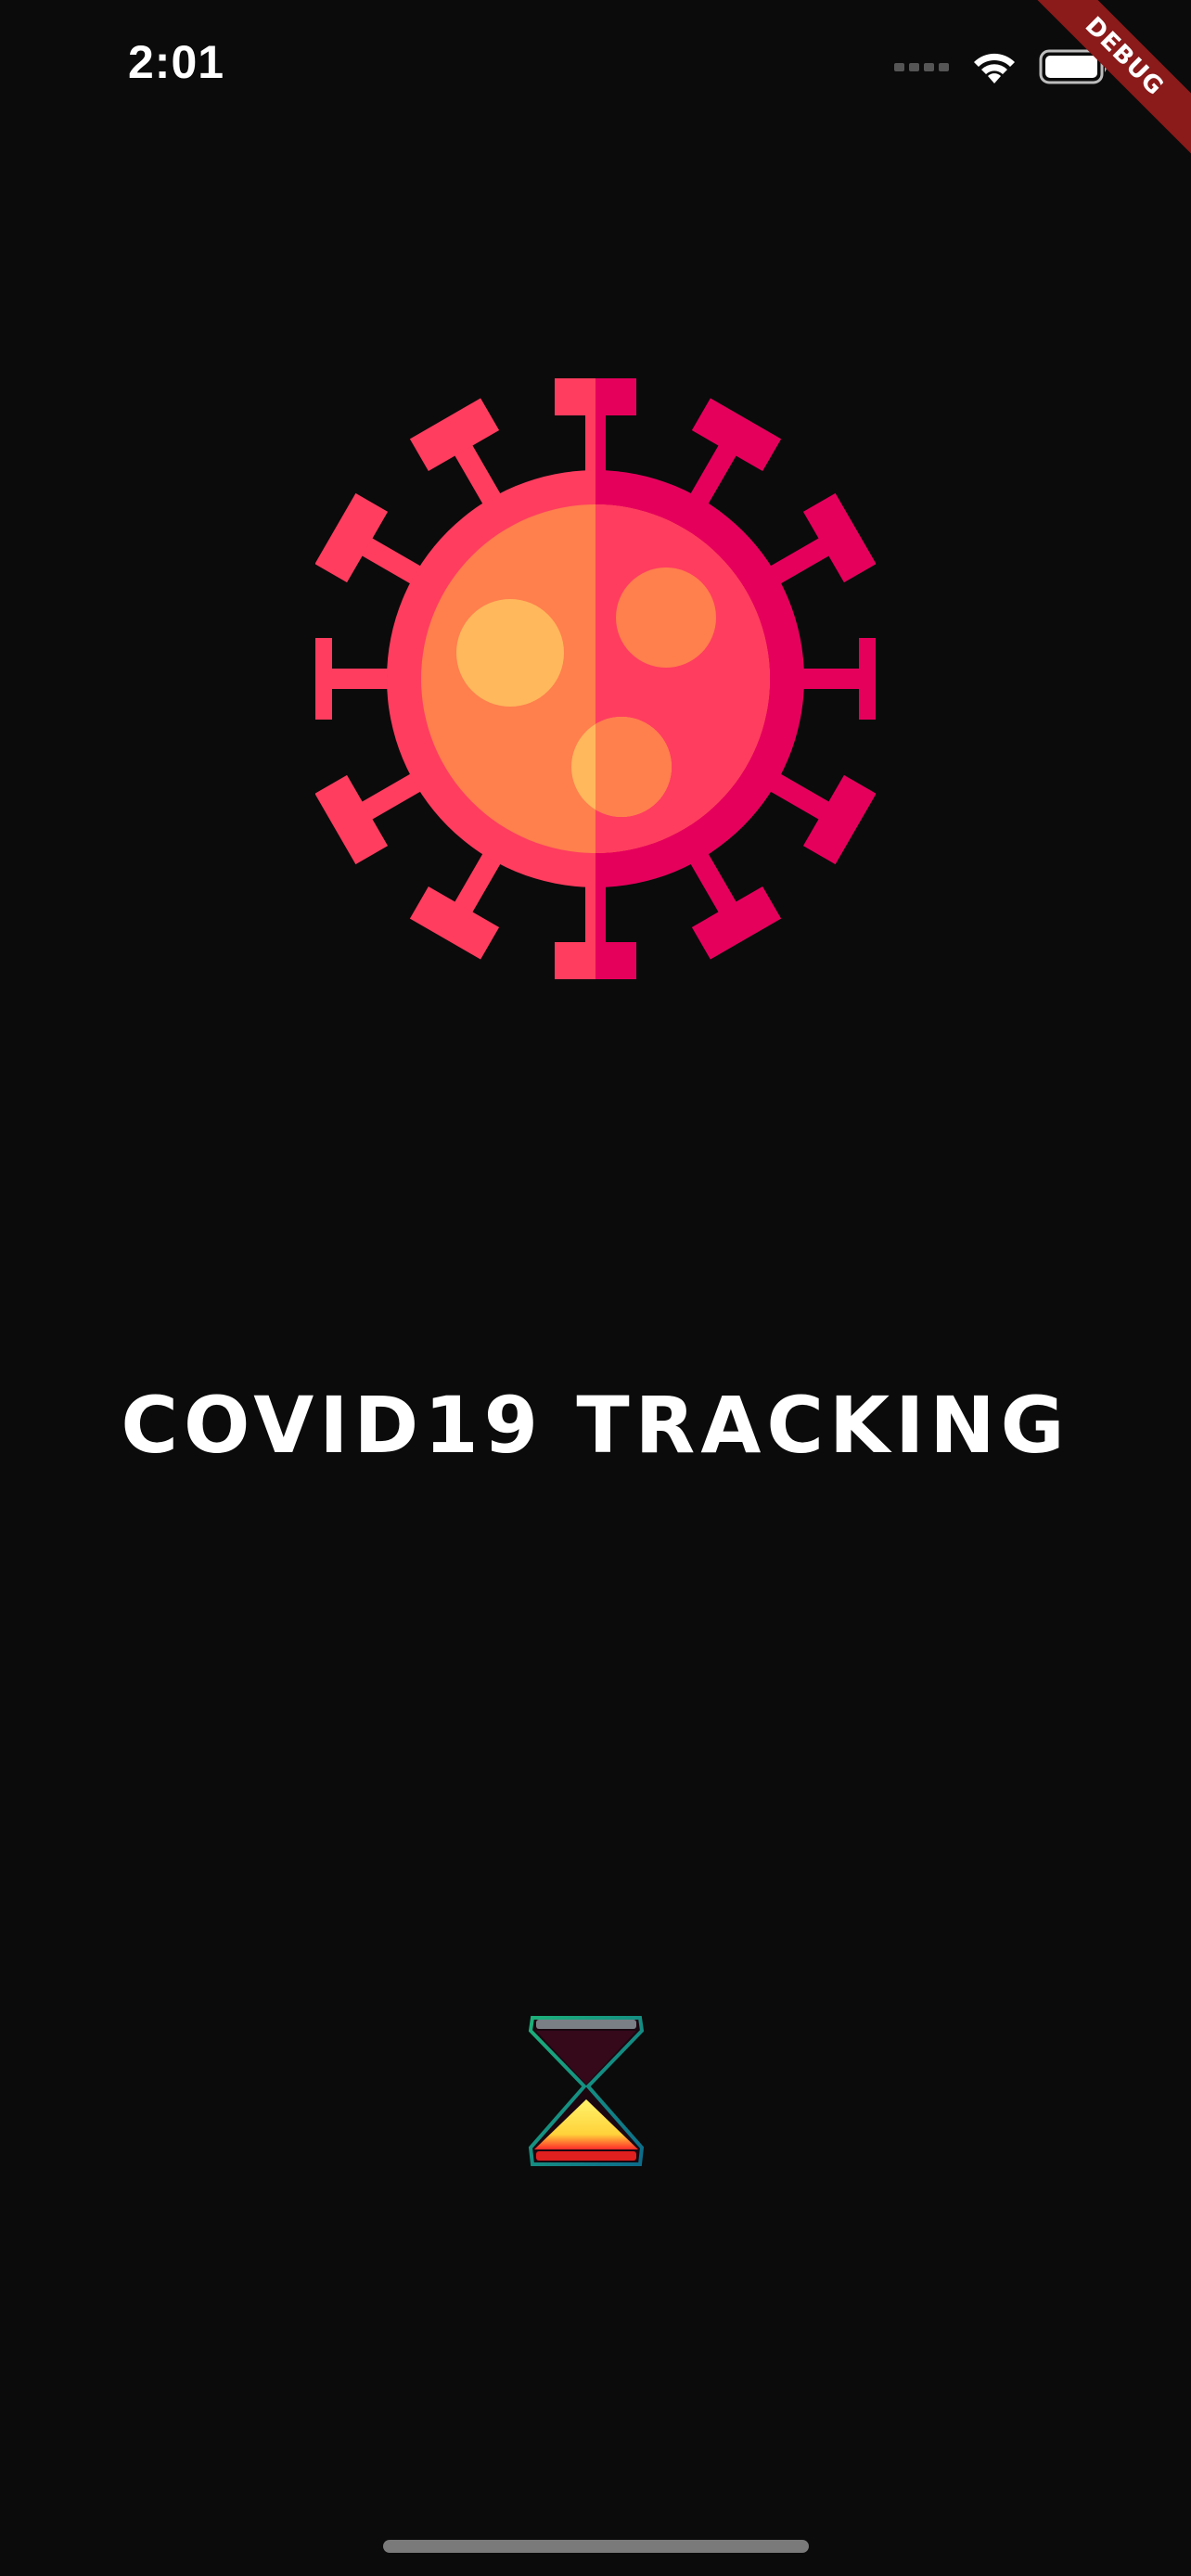 This screenshot has height=2576, width=1191. What do you see at coordinates (921, 67) in the screenshot?
I see `signal-icon` at bounding box center [921, 67].